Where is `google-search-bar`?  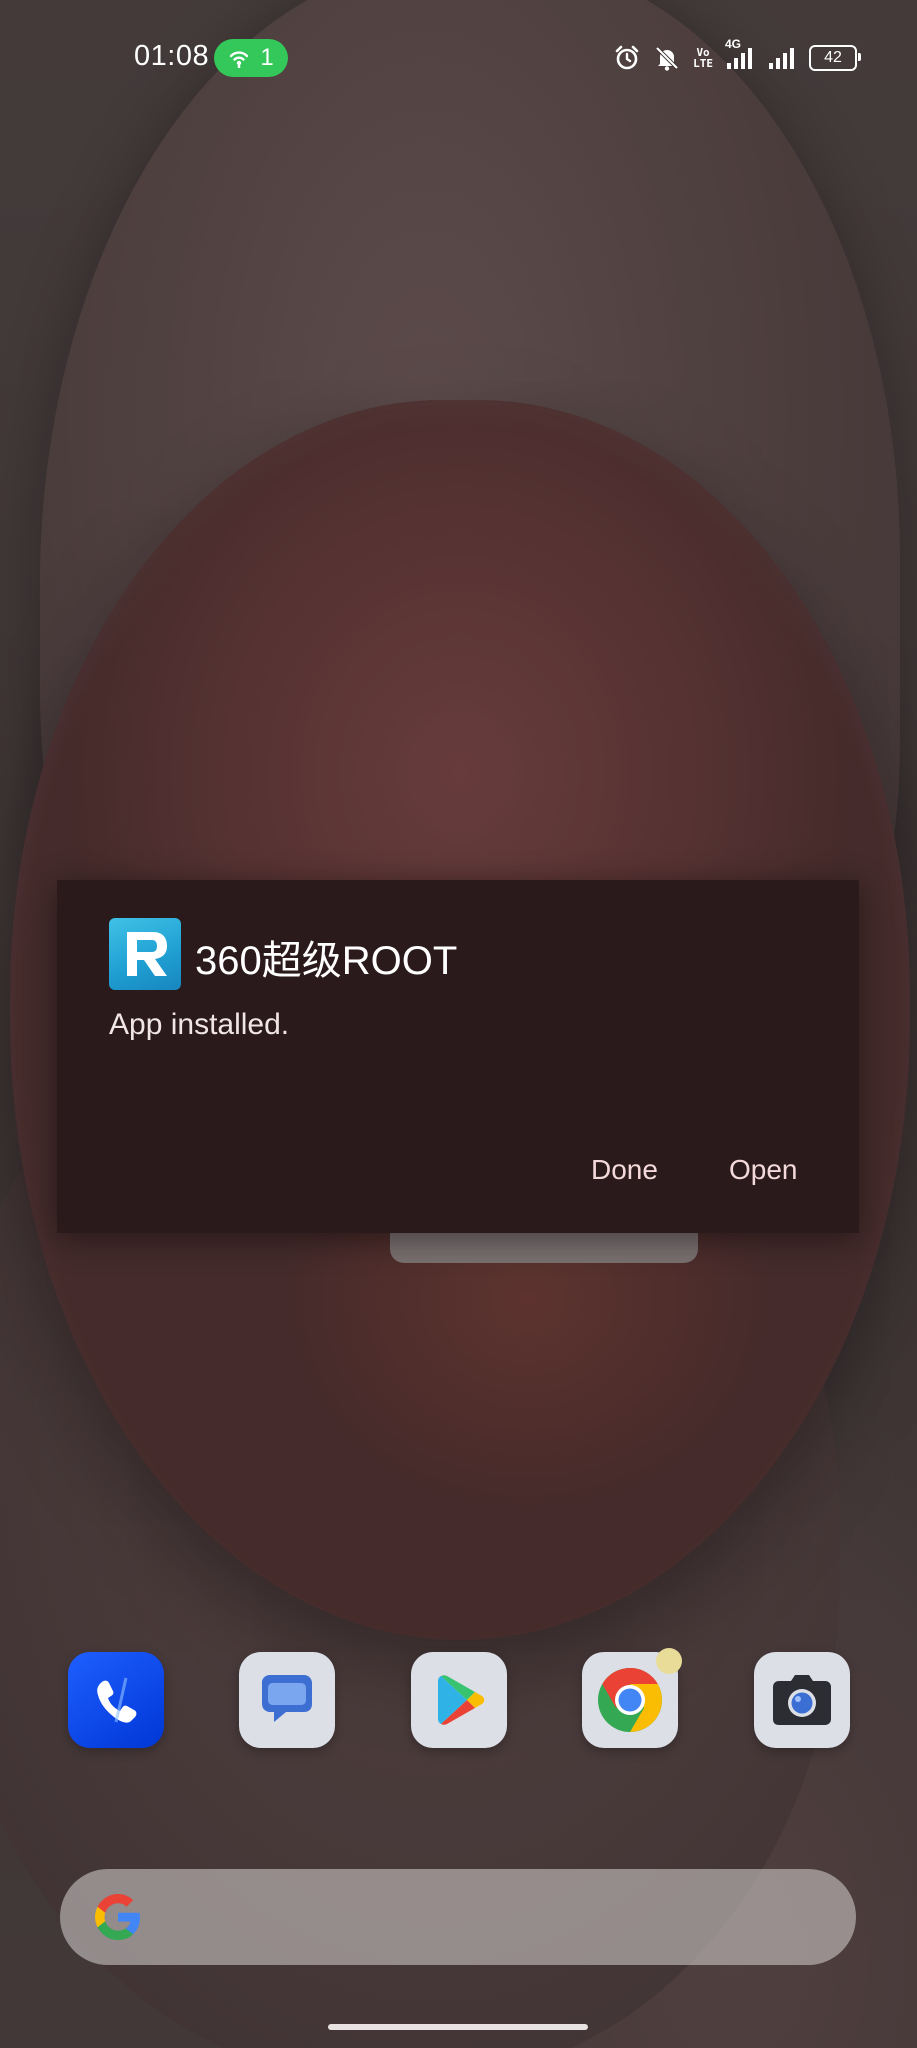 google-search-bar is located at coordinates (458, 1917).